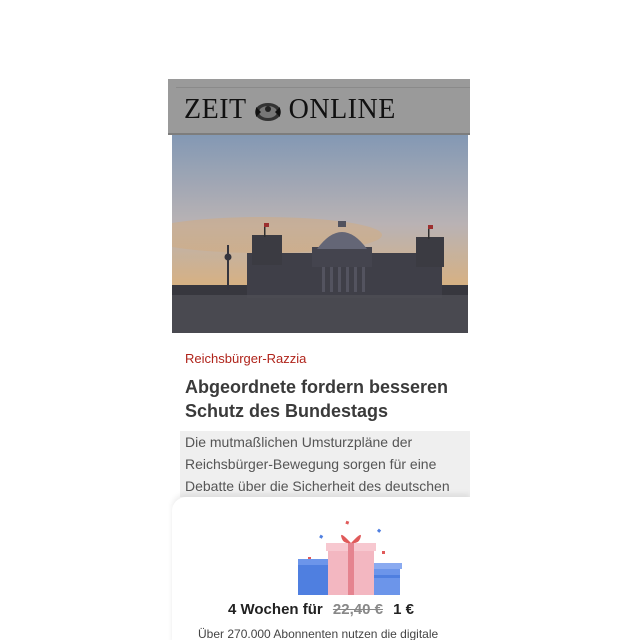  Describe the element at coordinates (275, 609) in the screenshot. I see `offer-prefix: 4 Wochen für` at that location.